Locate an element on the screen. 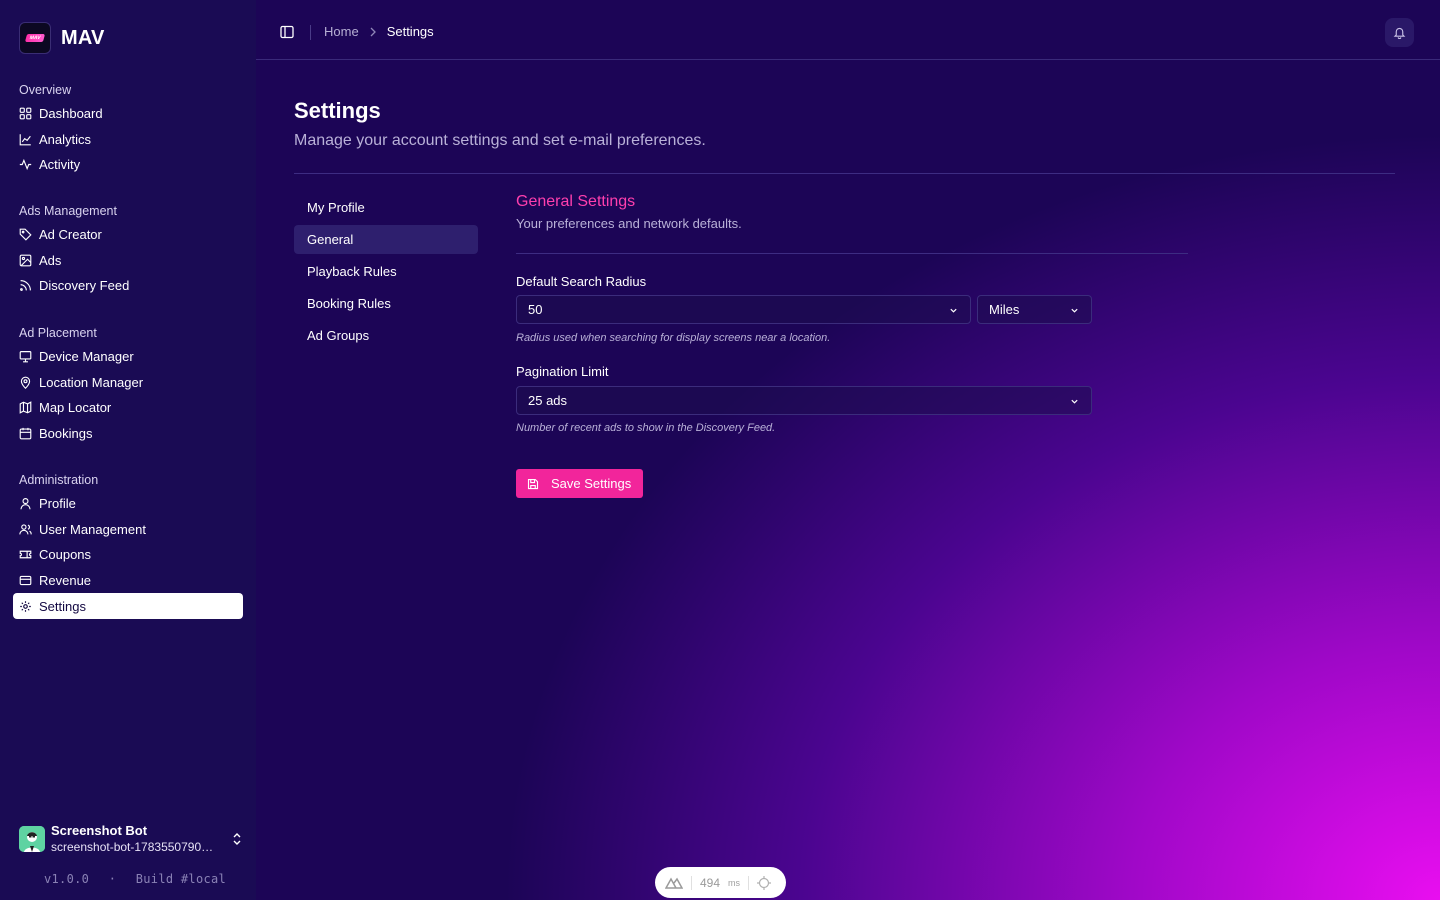 This screenshot has width=1440, height=900. pagination-select: 25 ads is located at coordinates (804, 400).